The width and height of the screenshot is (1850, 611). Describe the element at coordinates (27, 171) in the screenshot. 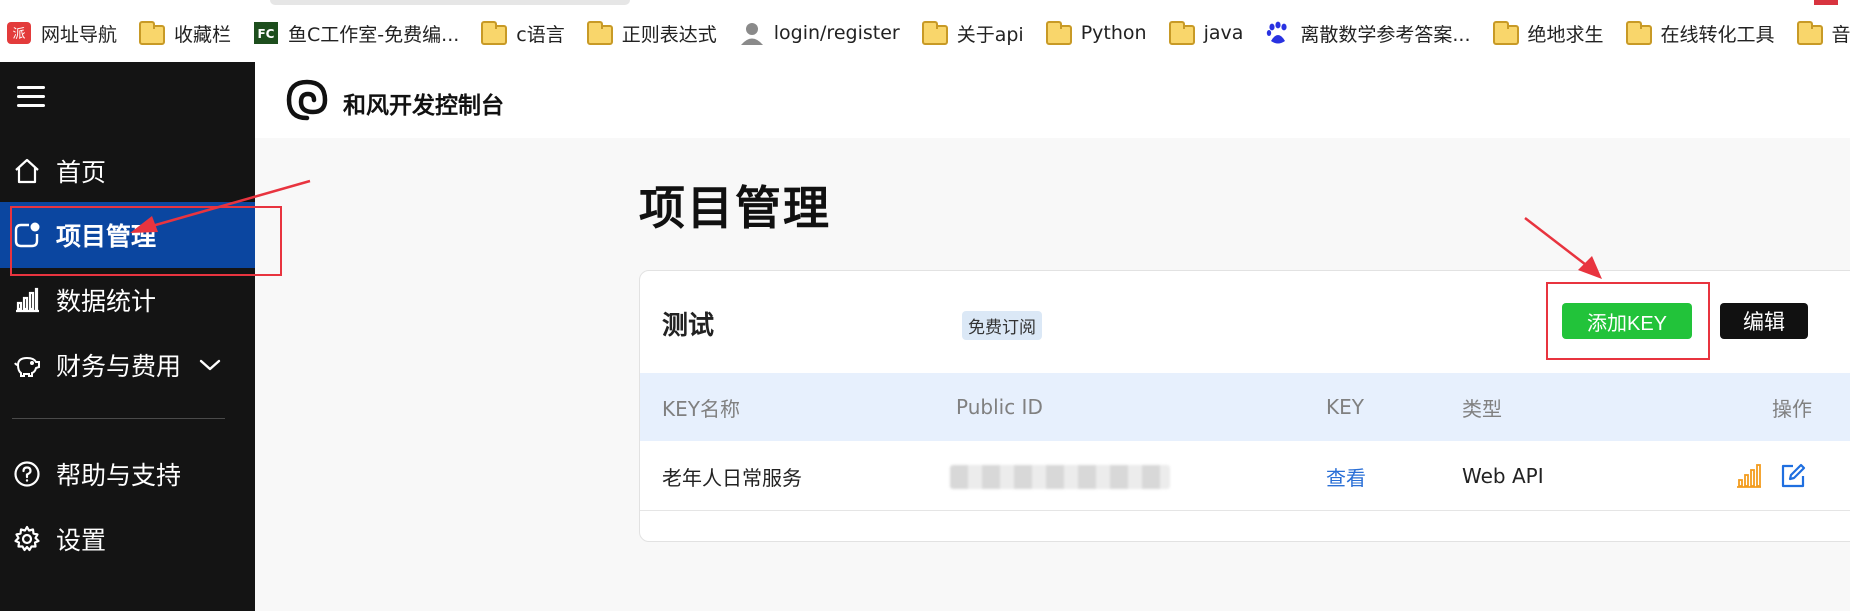

I see `home-icon` at that location.